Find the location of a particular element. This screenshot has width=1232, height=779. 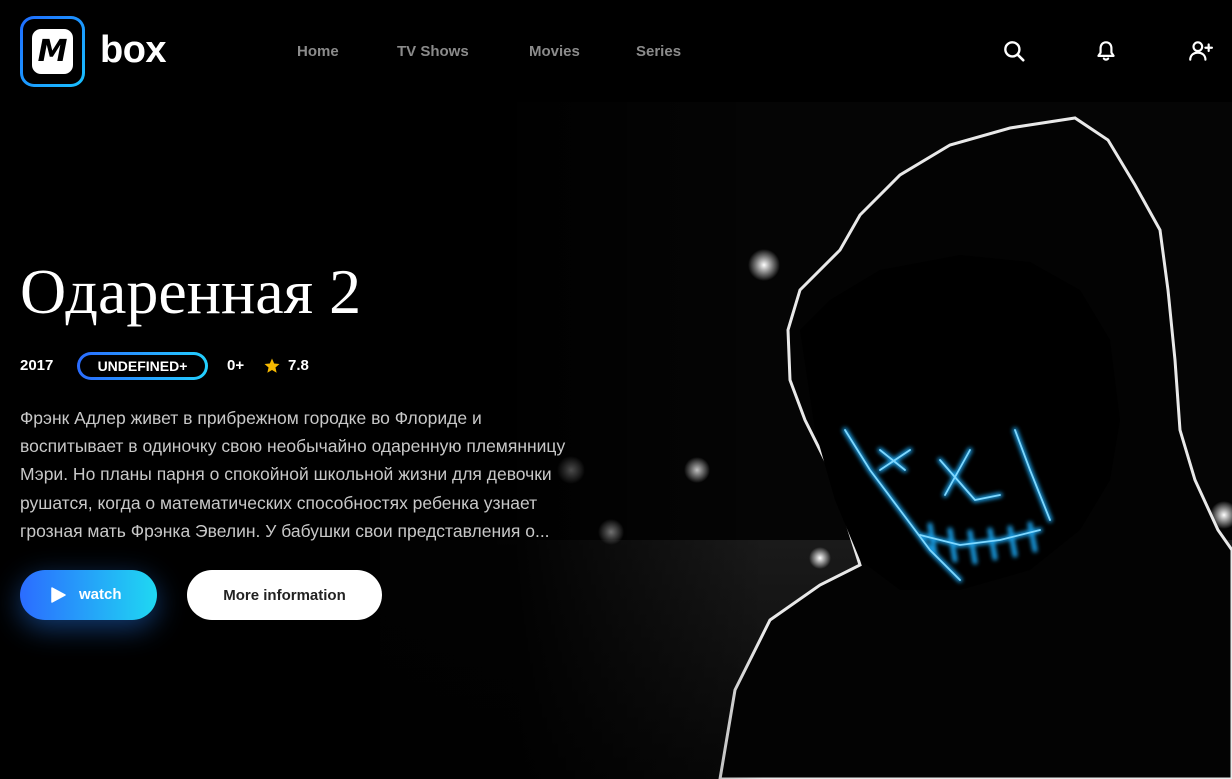

movie-title: Одаренная 2 is located at coordinates (191, 291).